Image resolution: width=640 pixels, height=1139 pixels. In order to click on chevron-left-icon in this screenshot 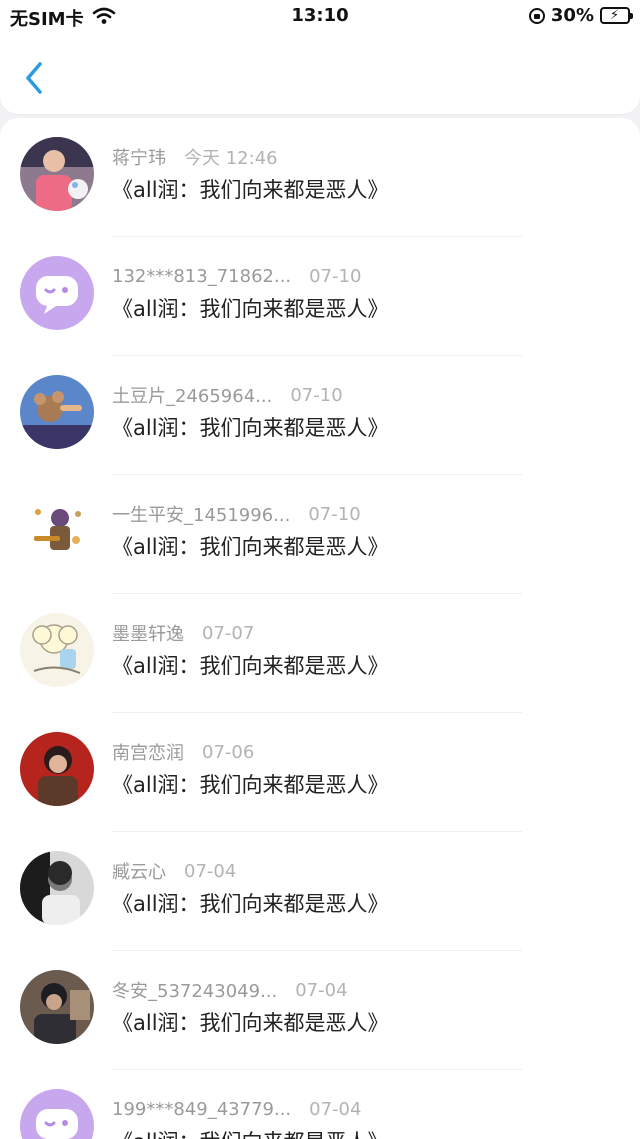, I will do `click(34, 78)`.